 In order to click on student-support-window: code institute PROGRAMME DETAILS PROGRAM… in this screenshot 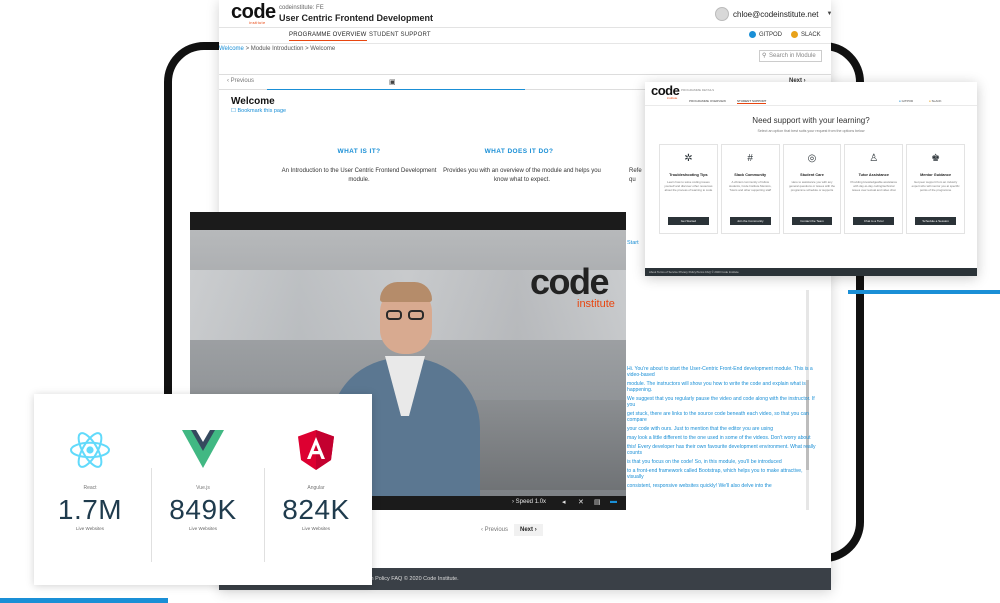, I will do `click(811, 179)`.